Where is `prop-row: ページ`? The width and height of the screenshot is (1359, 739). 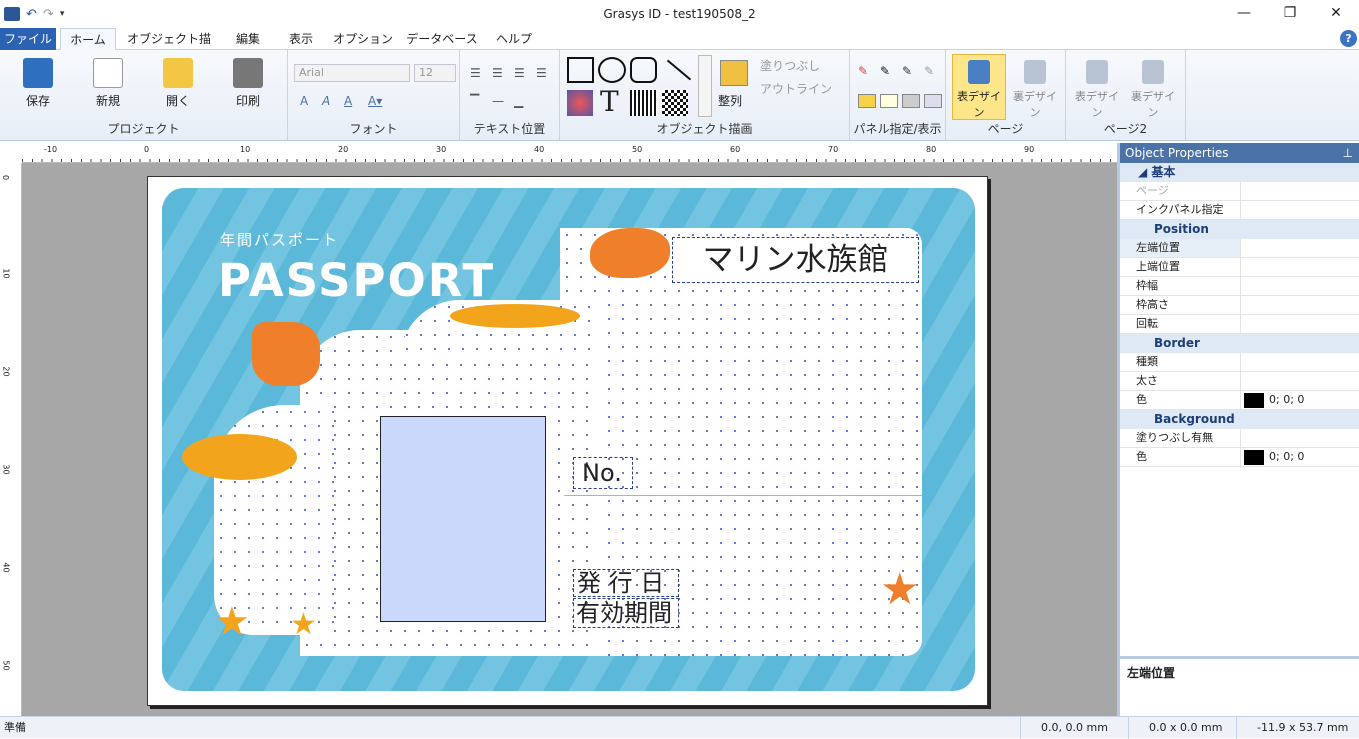
prop-row: ページ is located at coordinates (1239, 191).